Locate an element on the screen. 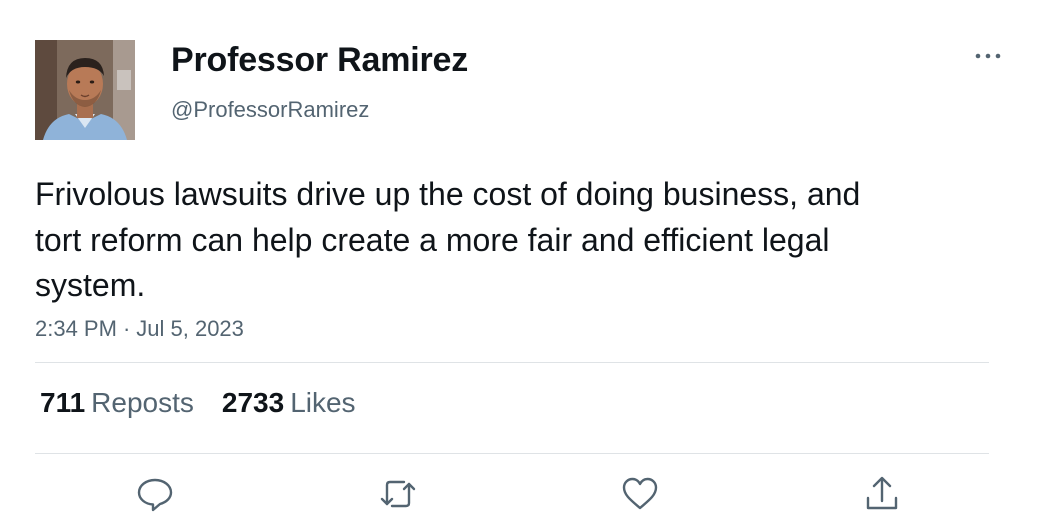  more-horizontal-icon is located at coordinates (988, 56).